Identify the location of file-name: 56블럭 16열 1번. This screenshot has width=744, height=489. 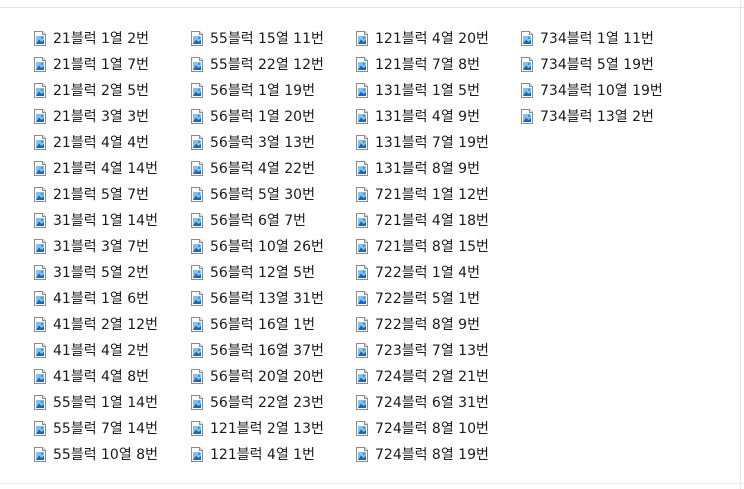
(262, 325).